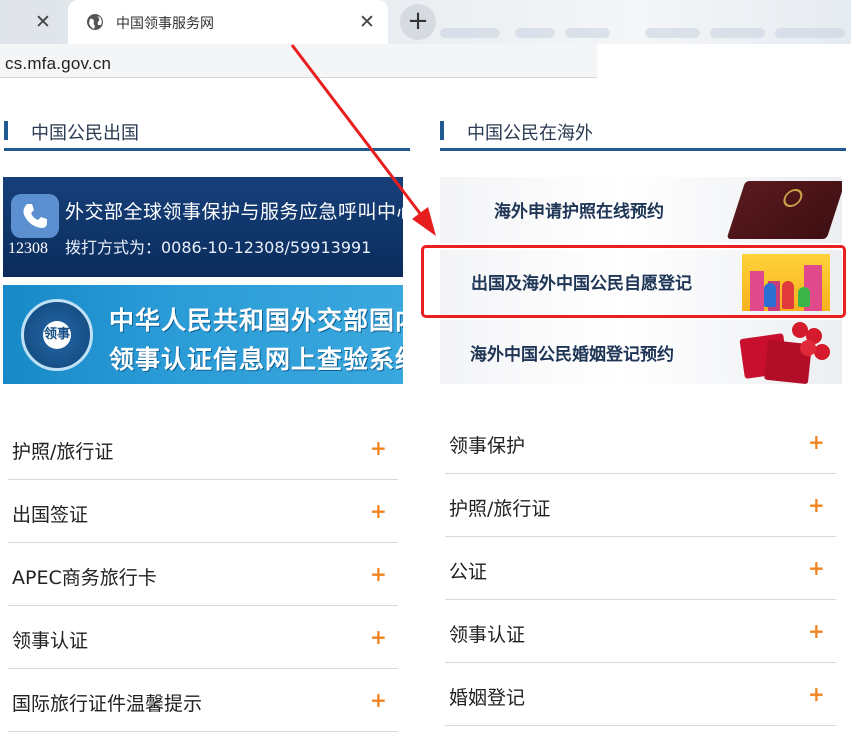 This screenshot has height=740, width=851. What do you see at coordinates (165, 24) in the screenshot?
I see `tab-title: 中国领事服务网` at bounding box center [165, 24].